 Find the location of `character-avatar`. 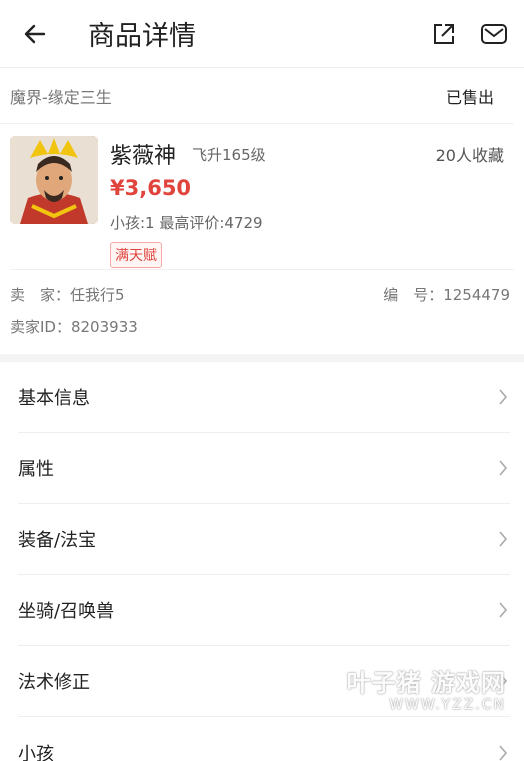

character-avatar is located at coordinates (54, 180).